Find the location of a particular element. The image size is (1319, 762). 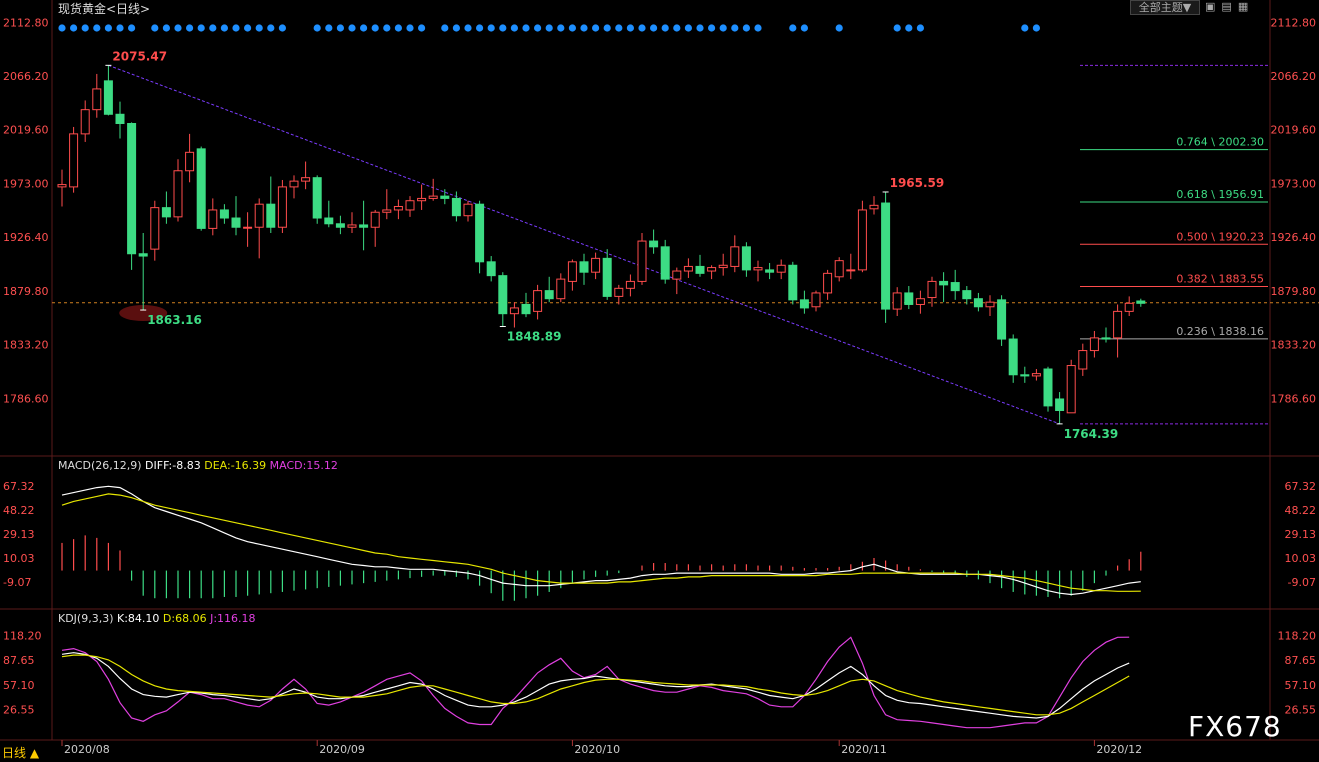

fib-level-label: 0.382 \ 1883.55 is located at coordinates (1220, 279).